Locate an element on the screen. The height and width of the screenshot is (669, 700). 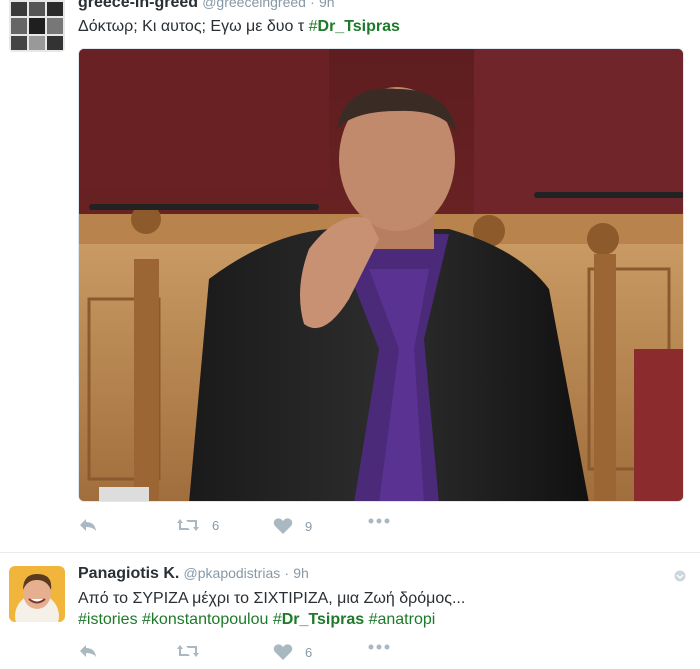
hashtag-link: #istories is located at coordinates (108, 619).